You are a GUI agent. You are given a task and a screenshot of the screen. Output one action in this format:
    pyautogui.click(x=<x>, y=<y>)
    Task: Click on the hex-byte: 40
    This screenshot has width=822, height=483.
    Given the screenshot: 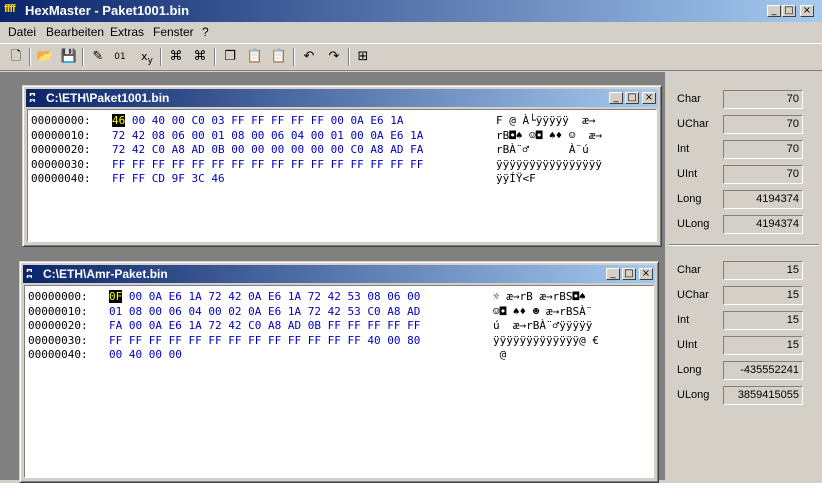 What is the action you would take?
    pyautogui.click(x=373, y=340)
    